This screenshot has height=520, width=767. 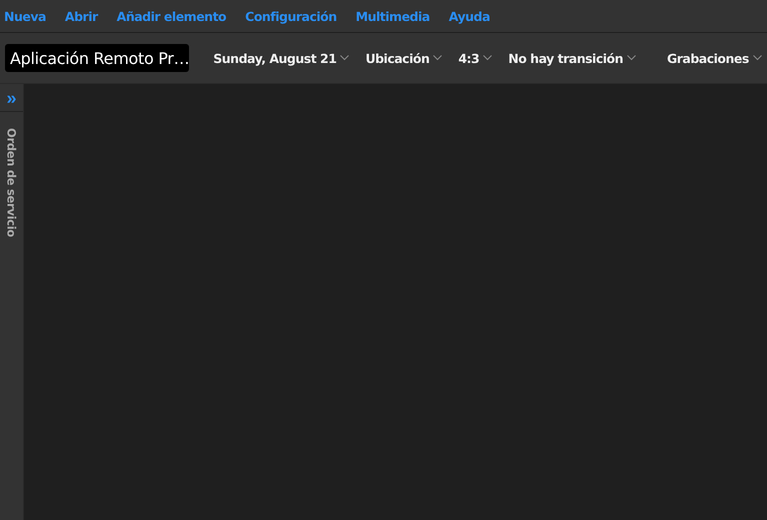 I want to click on menu-item: Configuración, so click(x=291, y=16).